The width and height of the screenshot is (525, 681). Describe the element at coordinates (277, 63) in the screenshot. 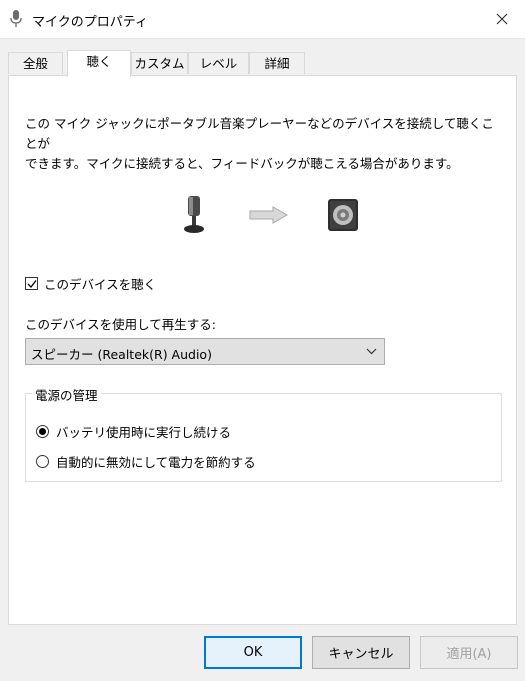

I see `tab-advanced: 詳細` at that location.